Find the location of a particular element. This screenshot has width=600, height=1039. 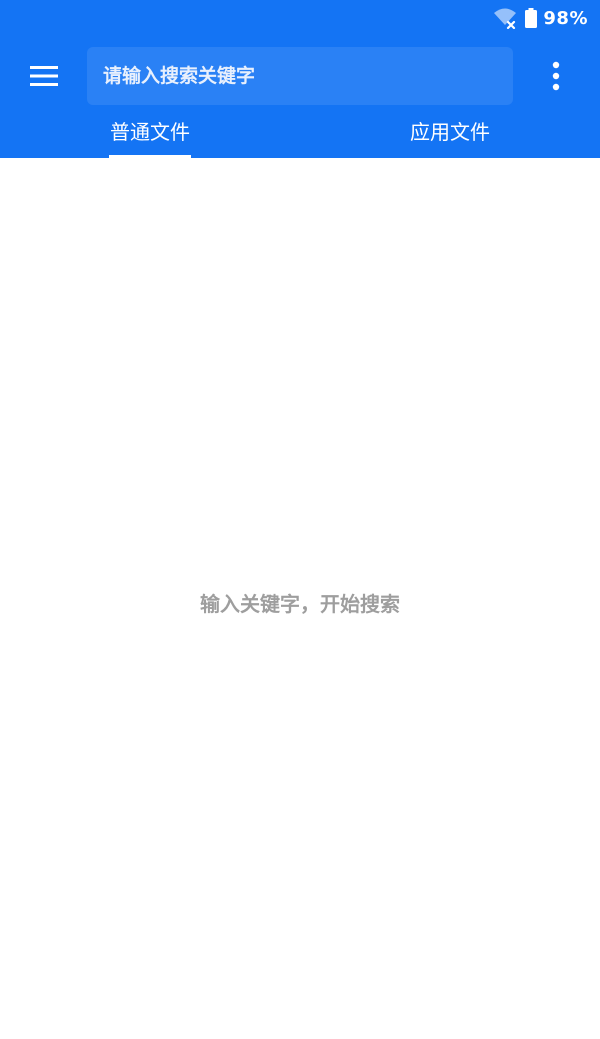

search-box is located at coordinates (300, 76).